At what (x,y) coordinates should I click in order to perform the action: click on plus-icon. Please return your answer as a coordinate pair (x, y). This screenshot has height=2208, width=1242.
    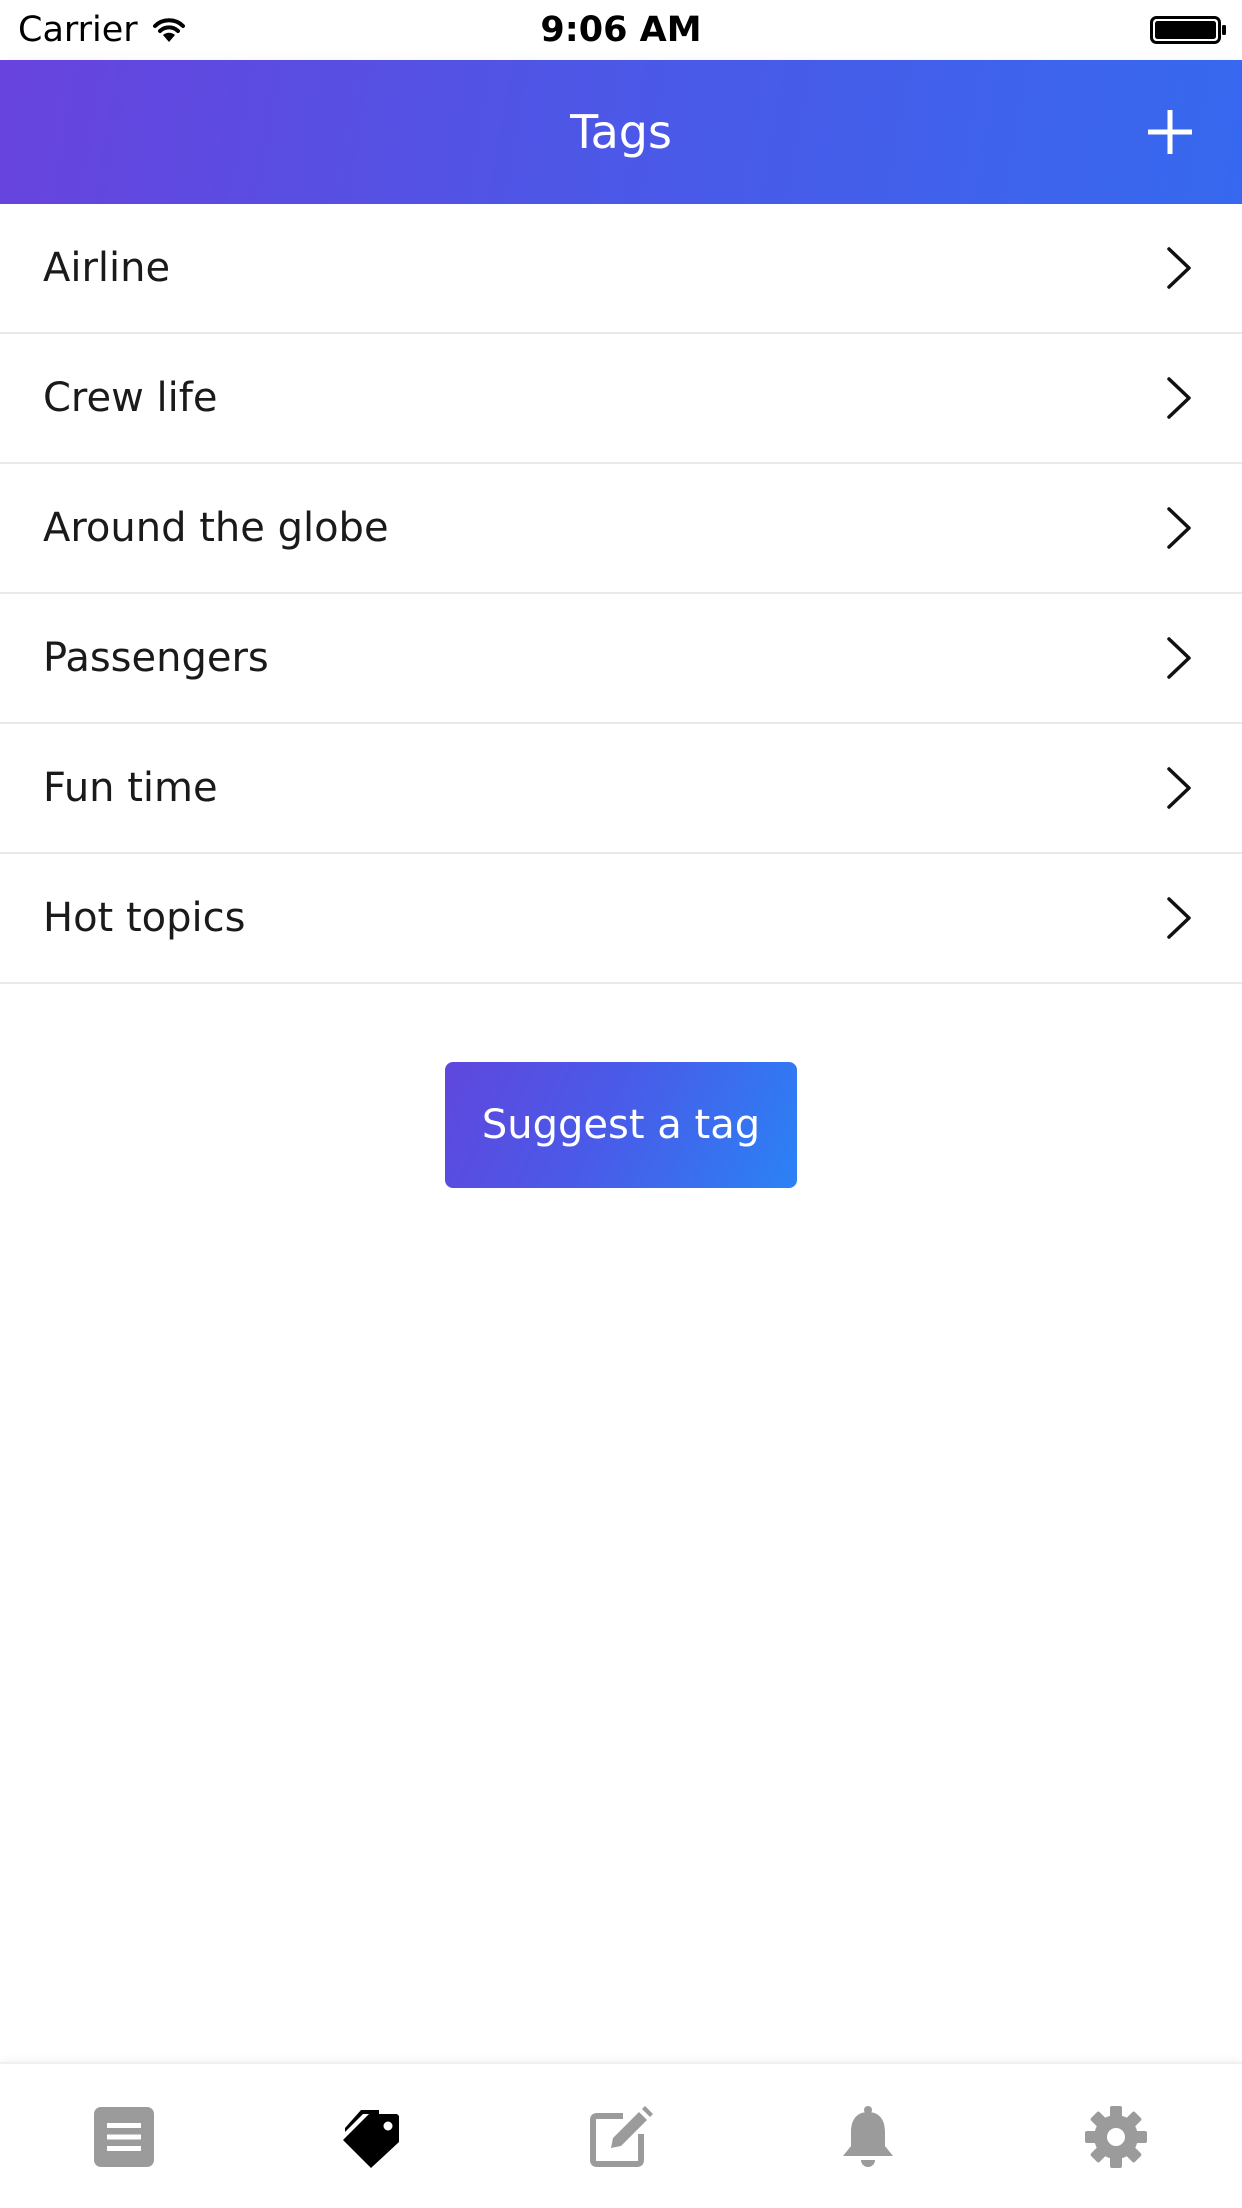
    Looking at the image, I should click on (1170, 132).